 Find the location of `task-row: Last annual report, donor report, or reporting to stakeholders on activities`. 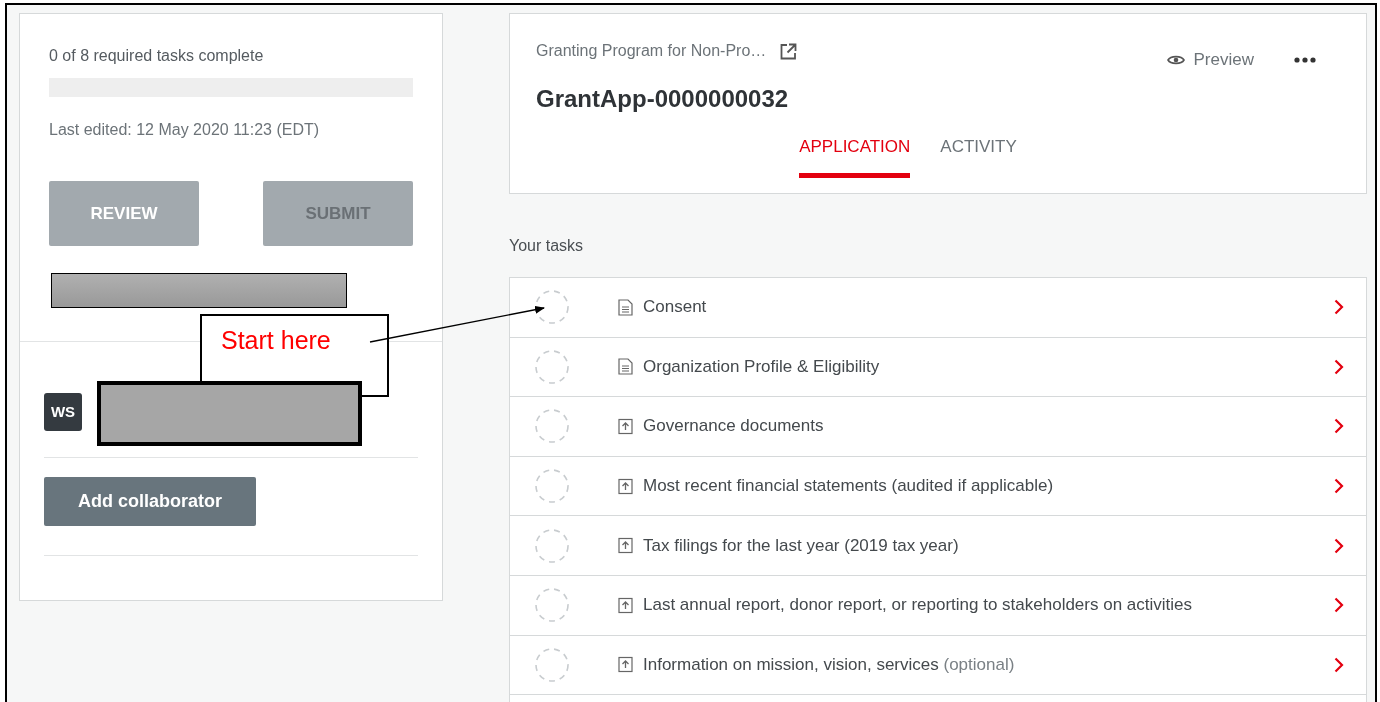

task-row: Last annual report, donor report, or reporting to stakeholders on activities is located at coordinates (938, 605).